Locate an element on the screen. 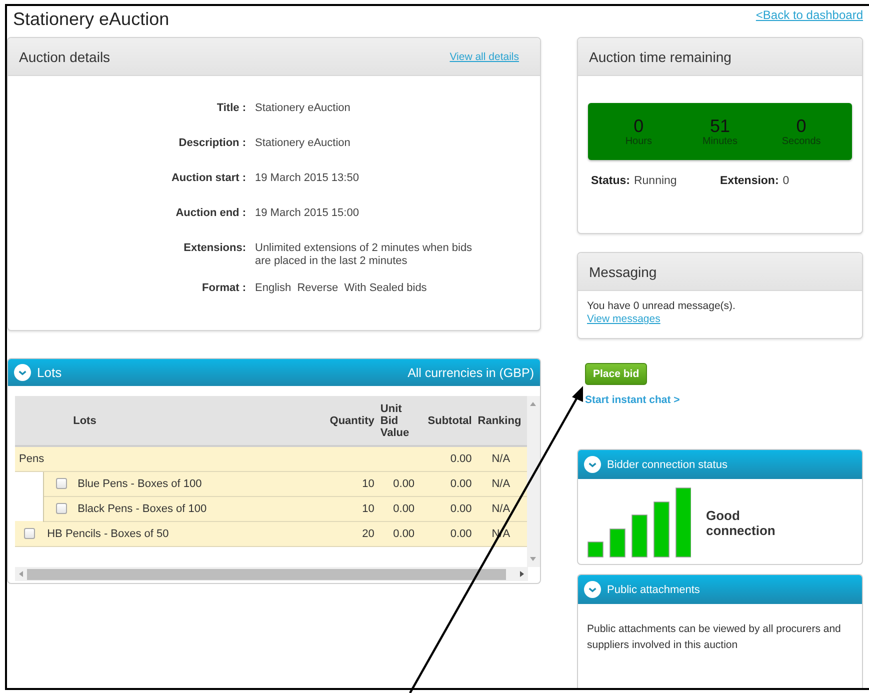 This screenshot has width=869, height=693. panel-title: Bidder connection status is located at coordinates (667, 464).